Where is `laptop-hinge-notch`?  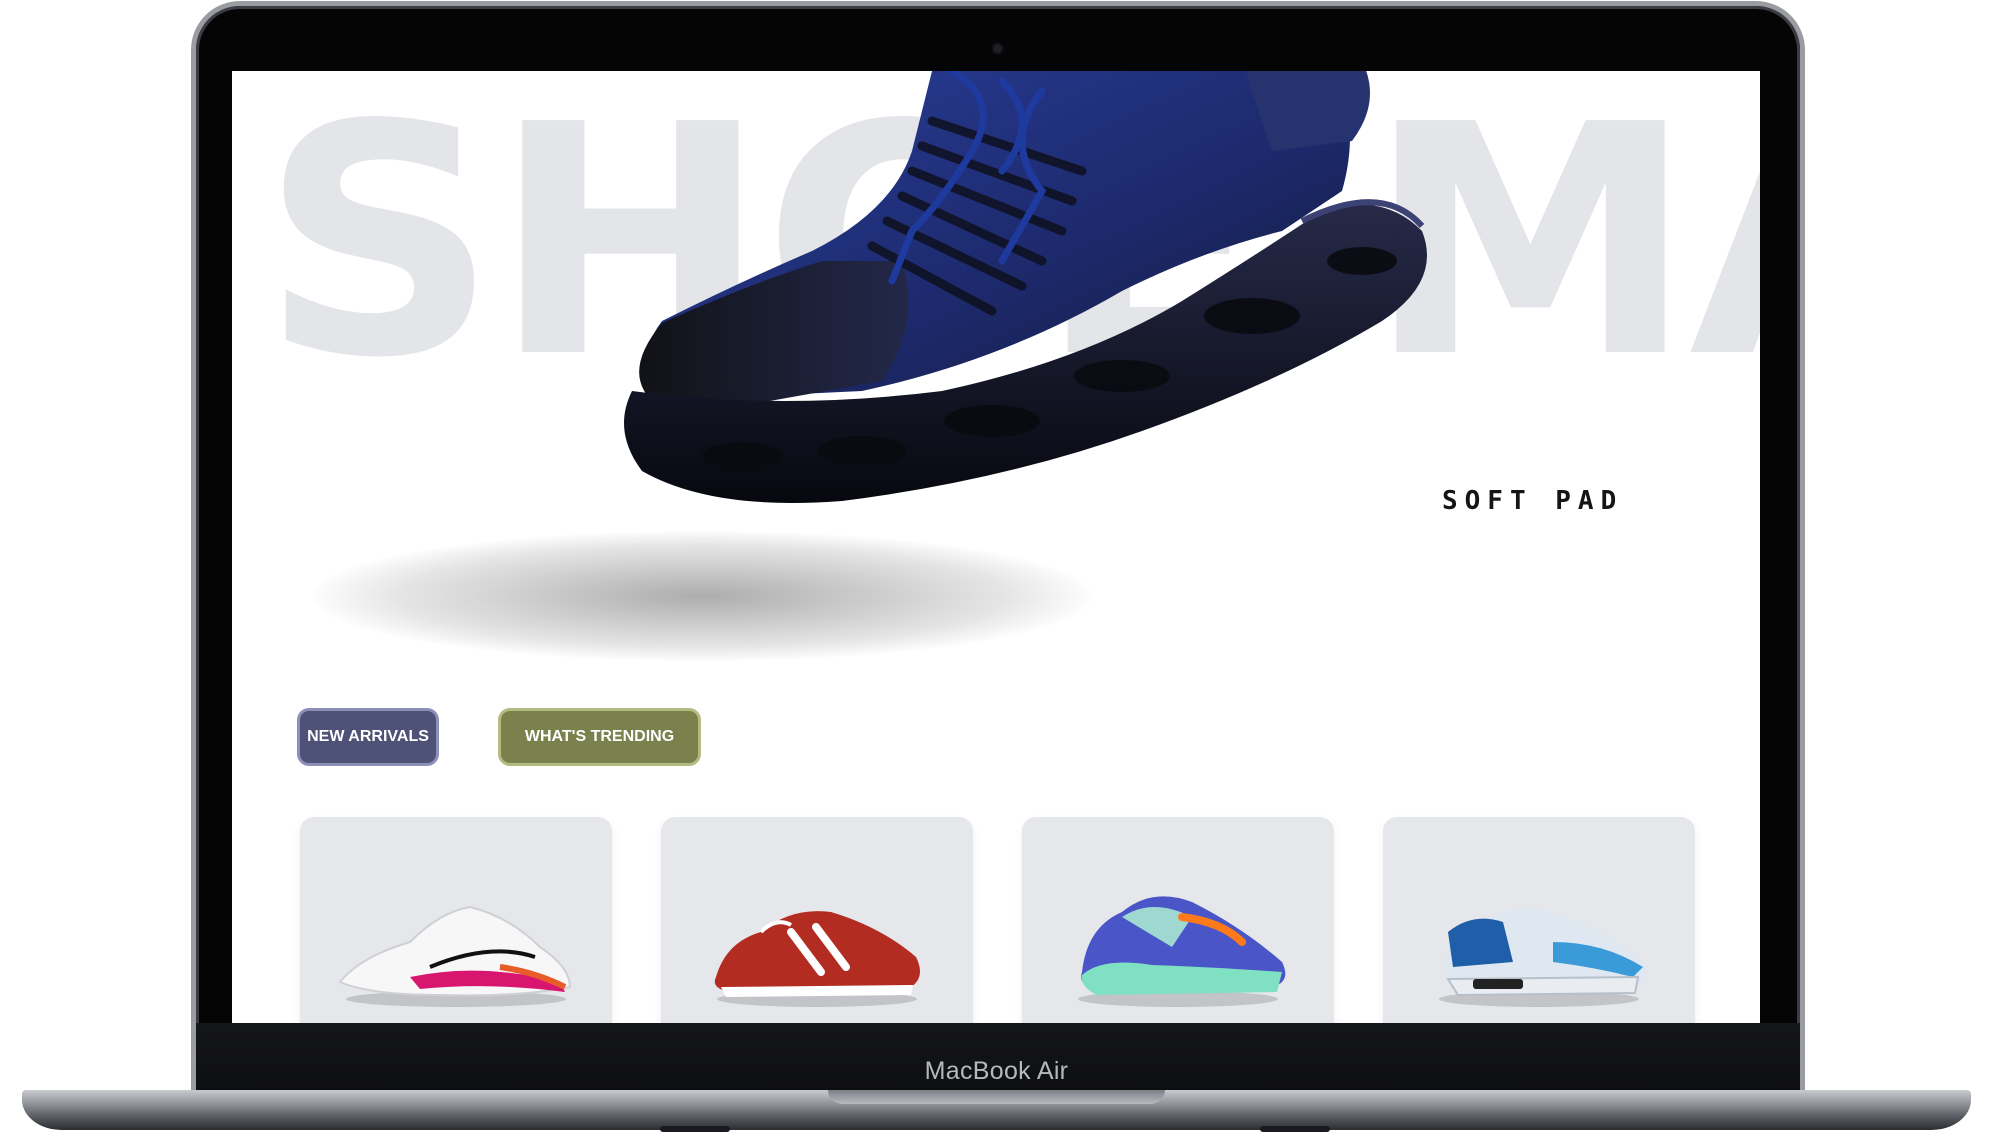 laptop-hinge-notch is located at coordinates (996, 1097).